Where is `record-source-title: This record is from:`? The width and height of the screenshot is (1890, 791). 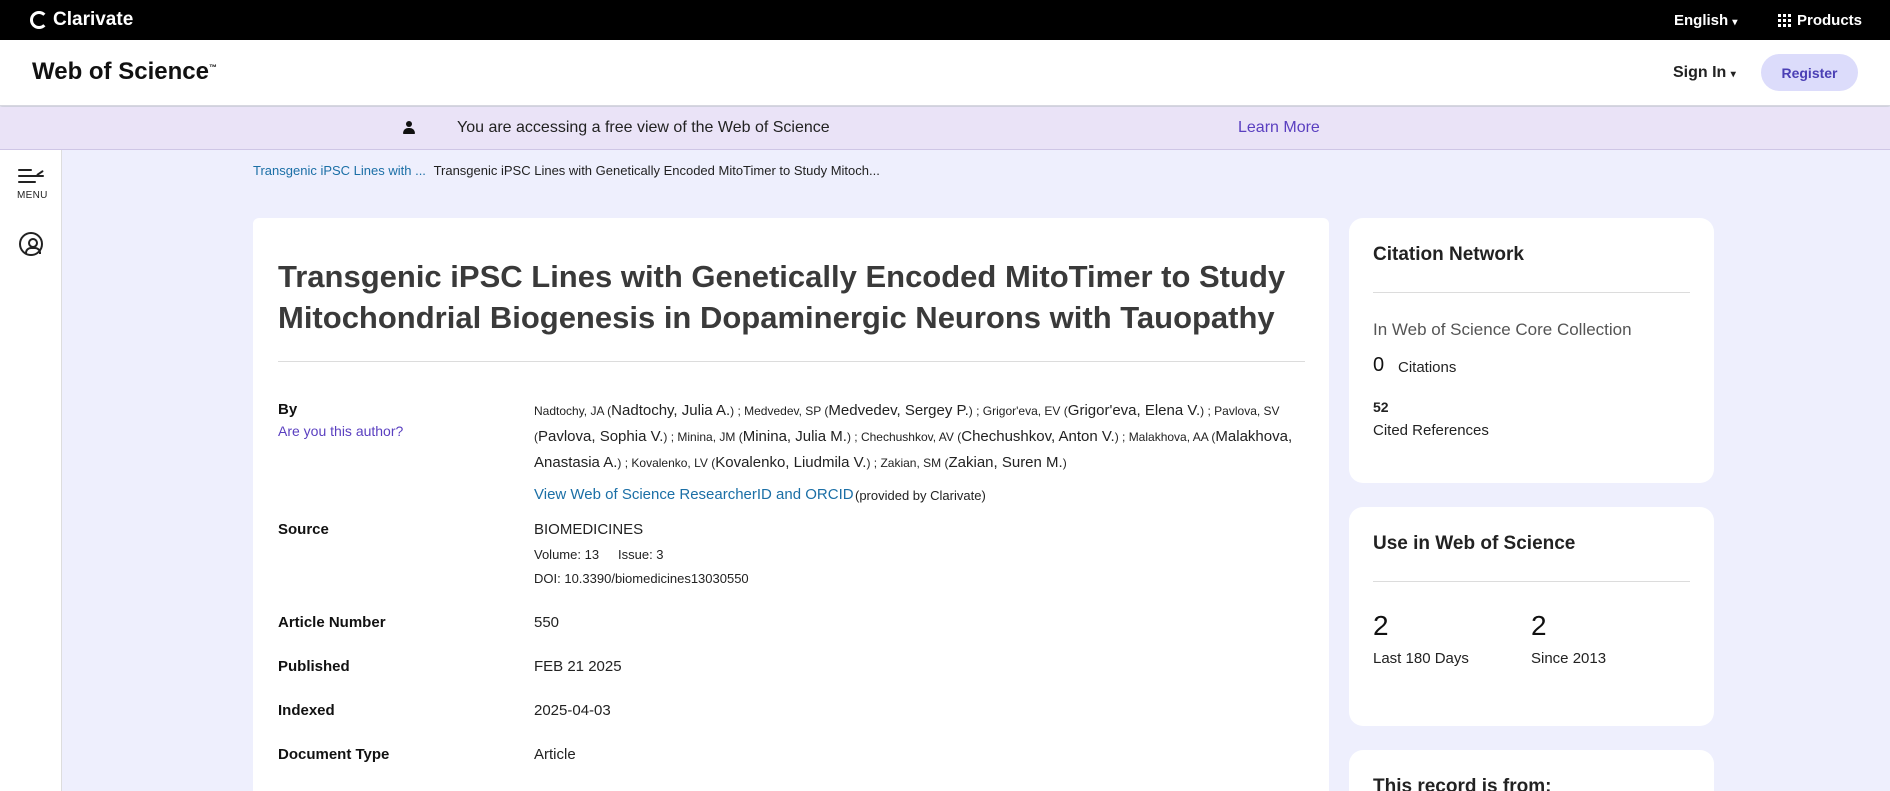 record-source-title: This record is from: is located at coordinates (1462, 783).